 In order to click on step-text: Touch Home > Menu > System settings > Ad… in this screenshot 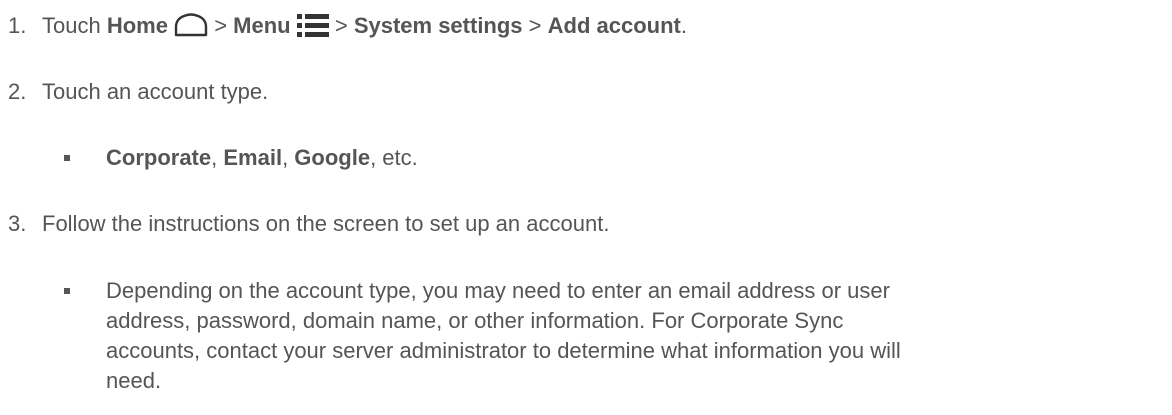, I will do `click(364, 28)`.